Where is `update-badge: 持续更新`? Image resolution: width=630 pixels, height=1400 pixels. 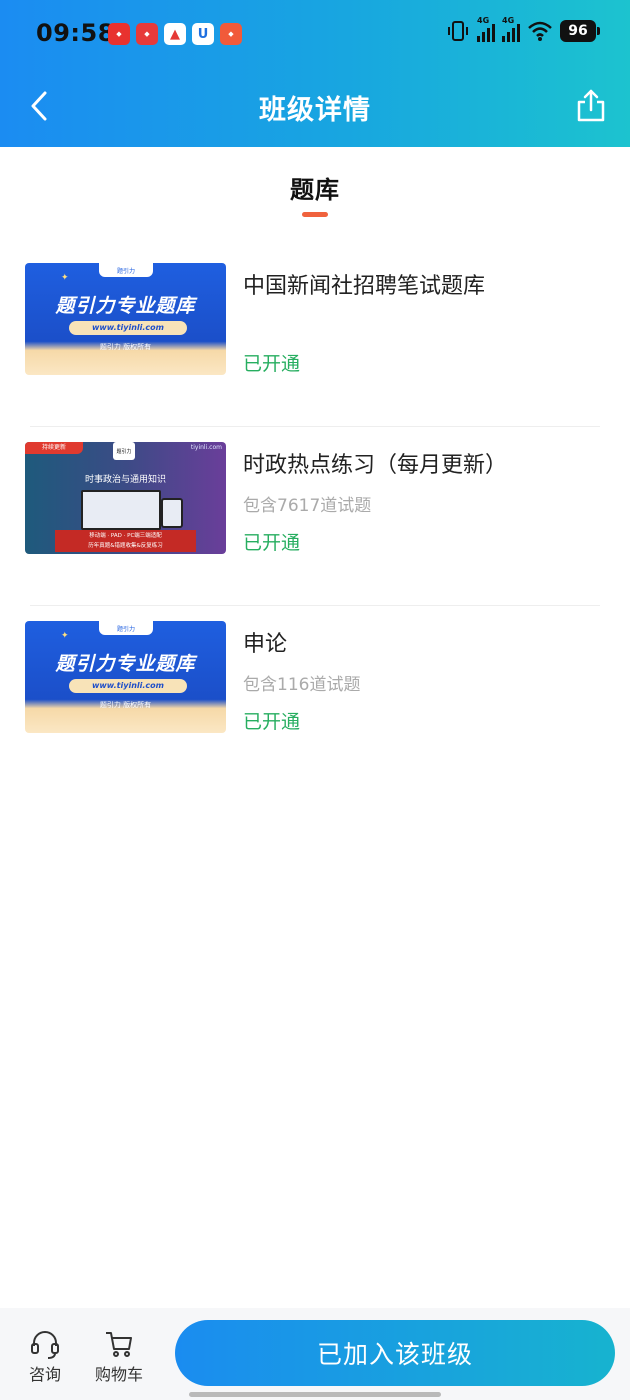 update-badge: 持续更新 is located at coordinates (54, 448).